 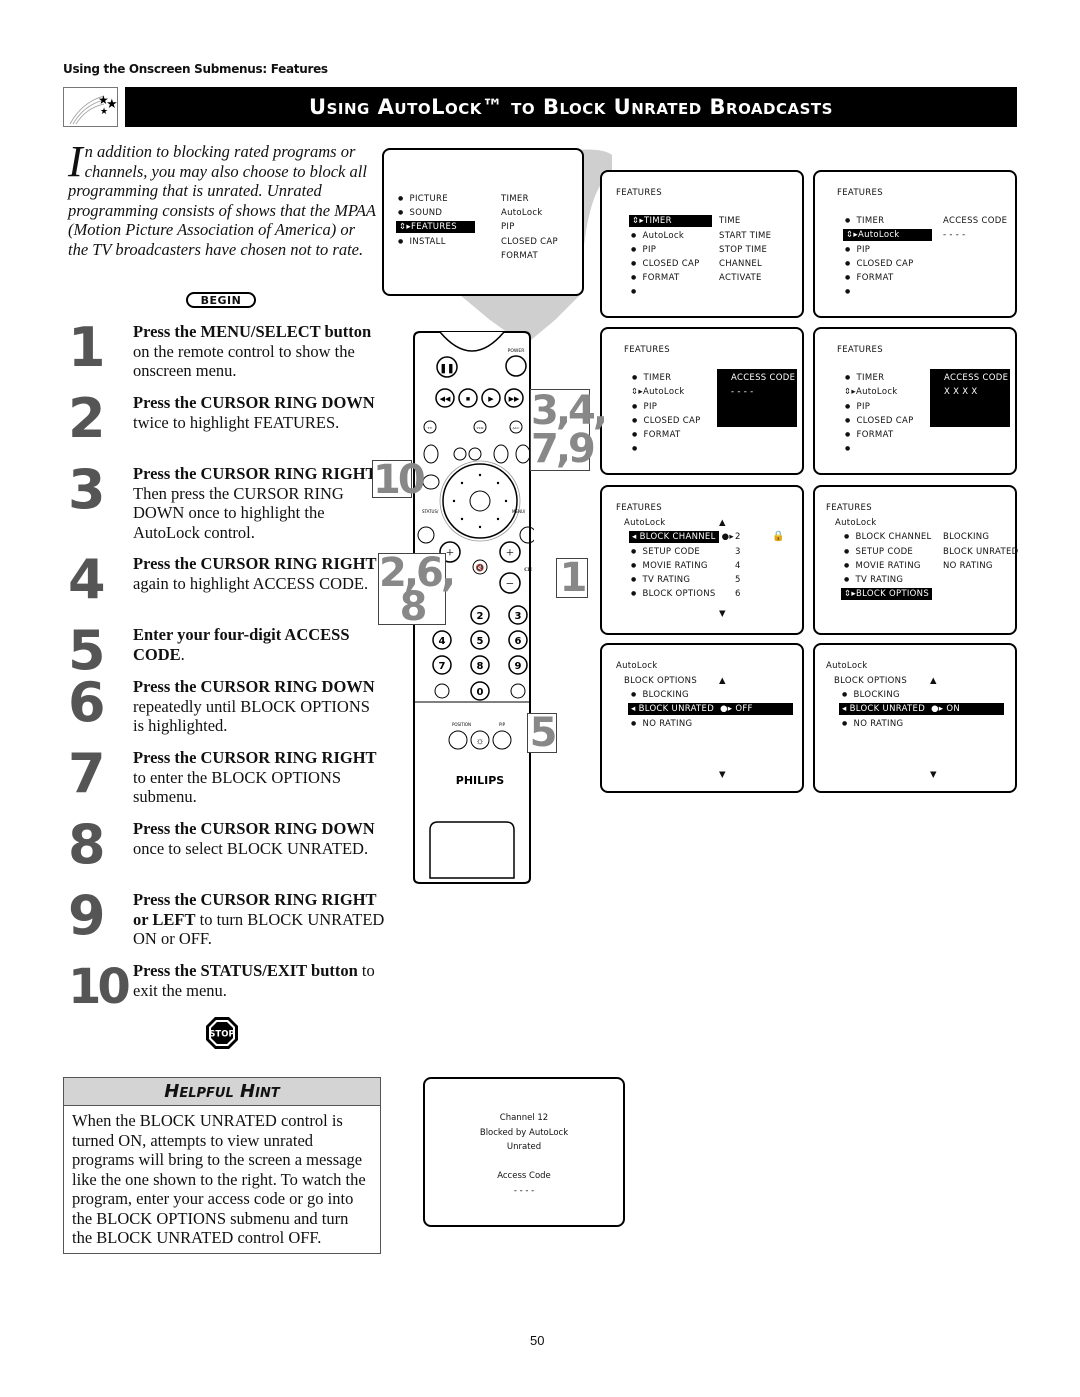 What do you see at coordinates (430, 511) in the screenshot?
I see `svg-text: STATUS/` at bounding box center [430, 511].